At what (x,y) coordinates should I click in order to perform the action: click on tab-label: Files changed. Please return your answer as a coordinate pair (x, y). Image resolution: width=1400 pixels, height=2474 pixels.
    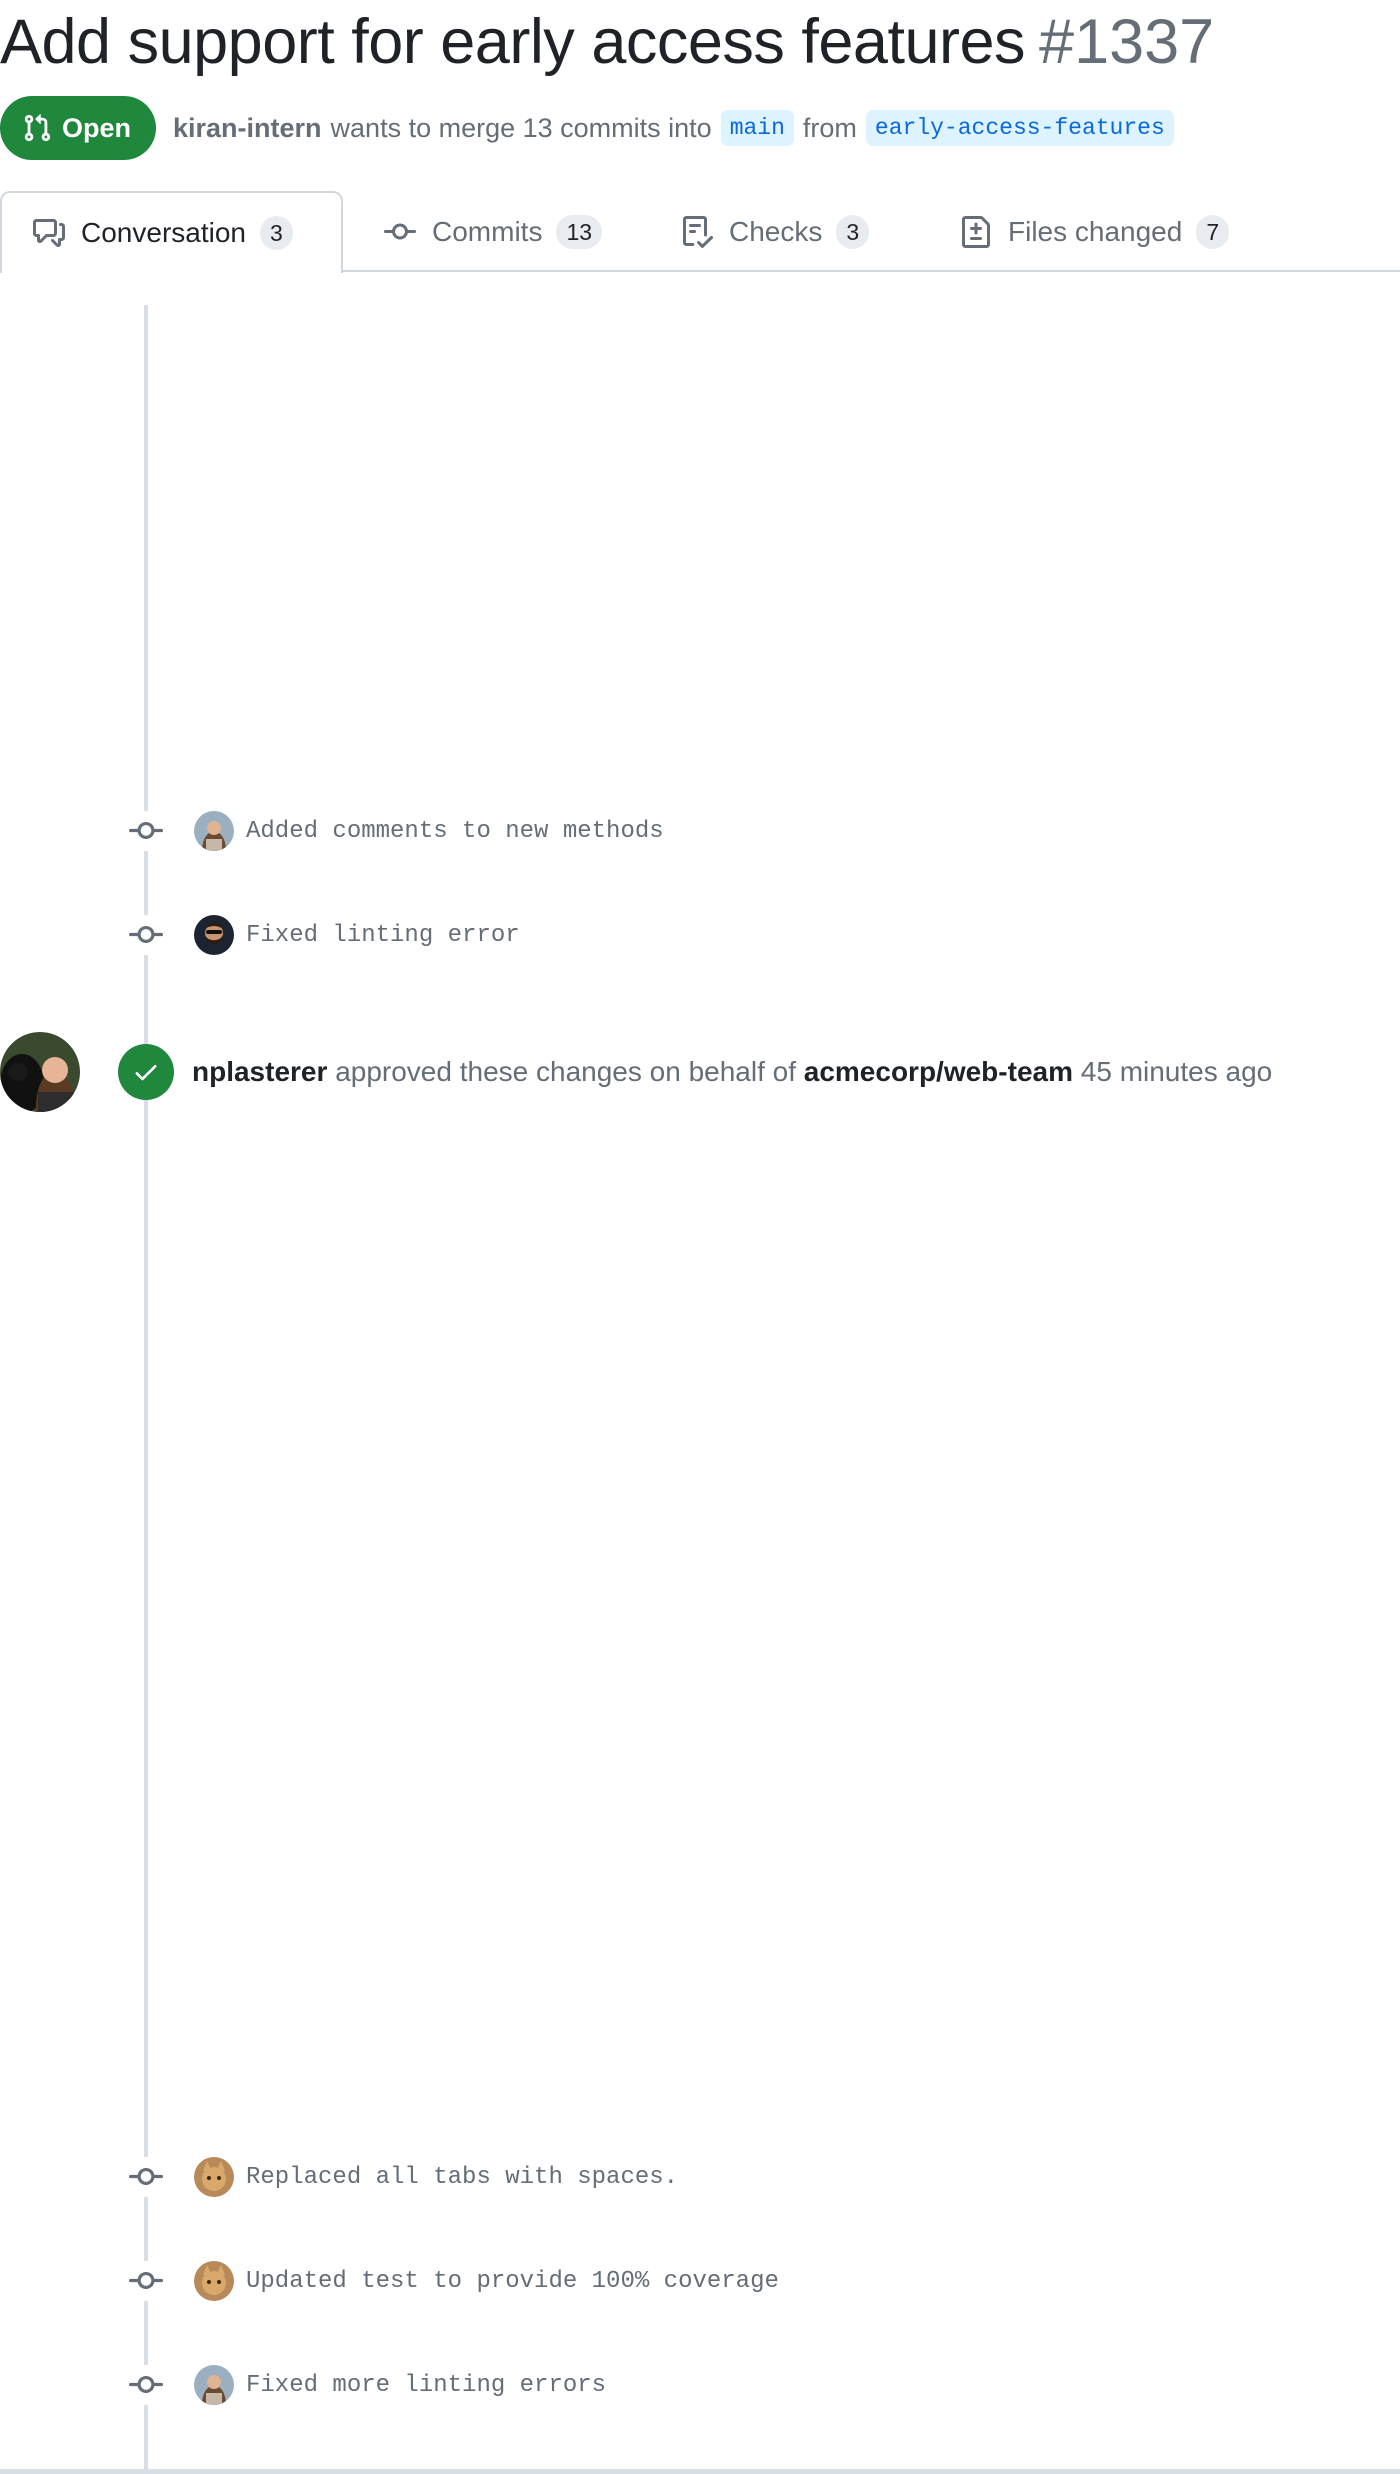
    Looking at the image, I should click on (1095, 231).